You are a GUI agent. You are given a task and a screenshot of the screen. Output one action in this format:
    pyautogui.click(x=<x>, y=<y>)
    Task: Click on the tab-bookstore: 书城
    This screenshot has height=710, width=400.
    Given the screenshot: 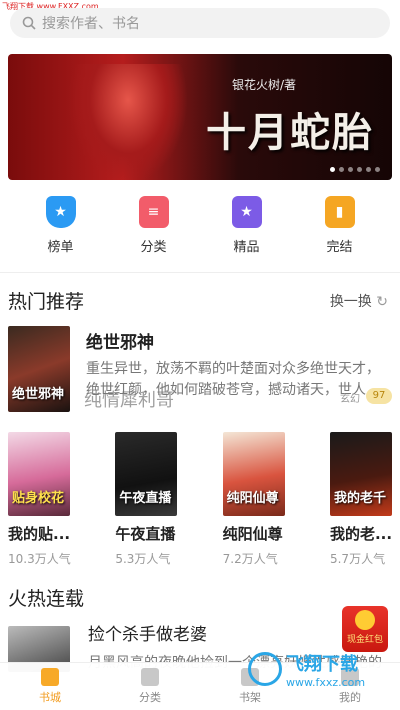 What is the action you would take?
    pyautogui.click(x=50, y=686)
    